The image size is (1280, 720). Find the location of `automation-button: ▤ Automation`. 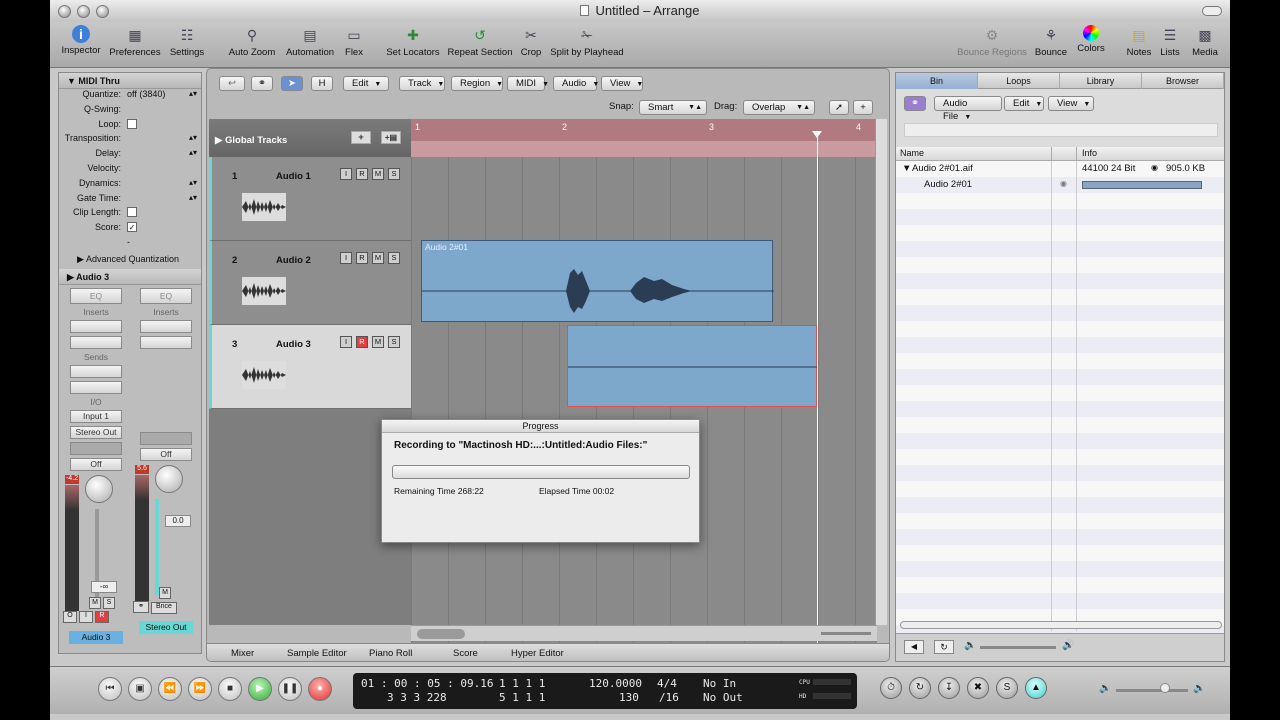

automation-button: ▤ Automation is located at coordinates (310, 41).